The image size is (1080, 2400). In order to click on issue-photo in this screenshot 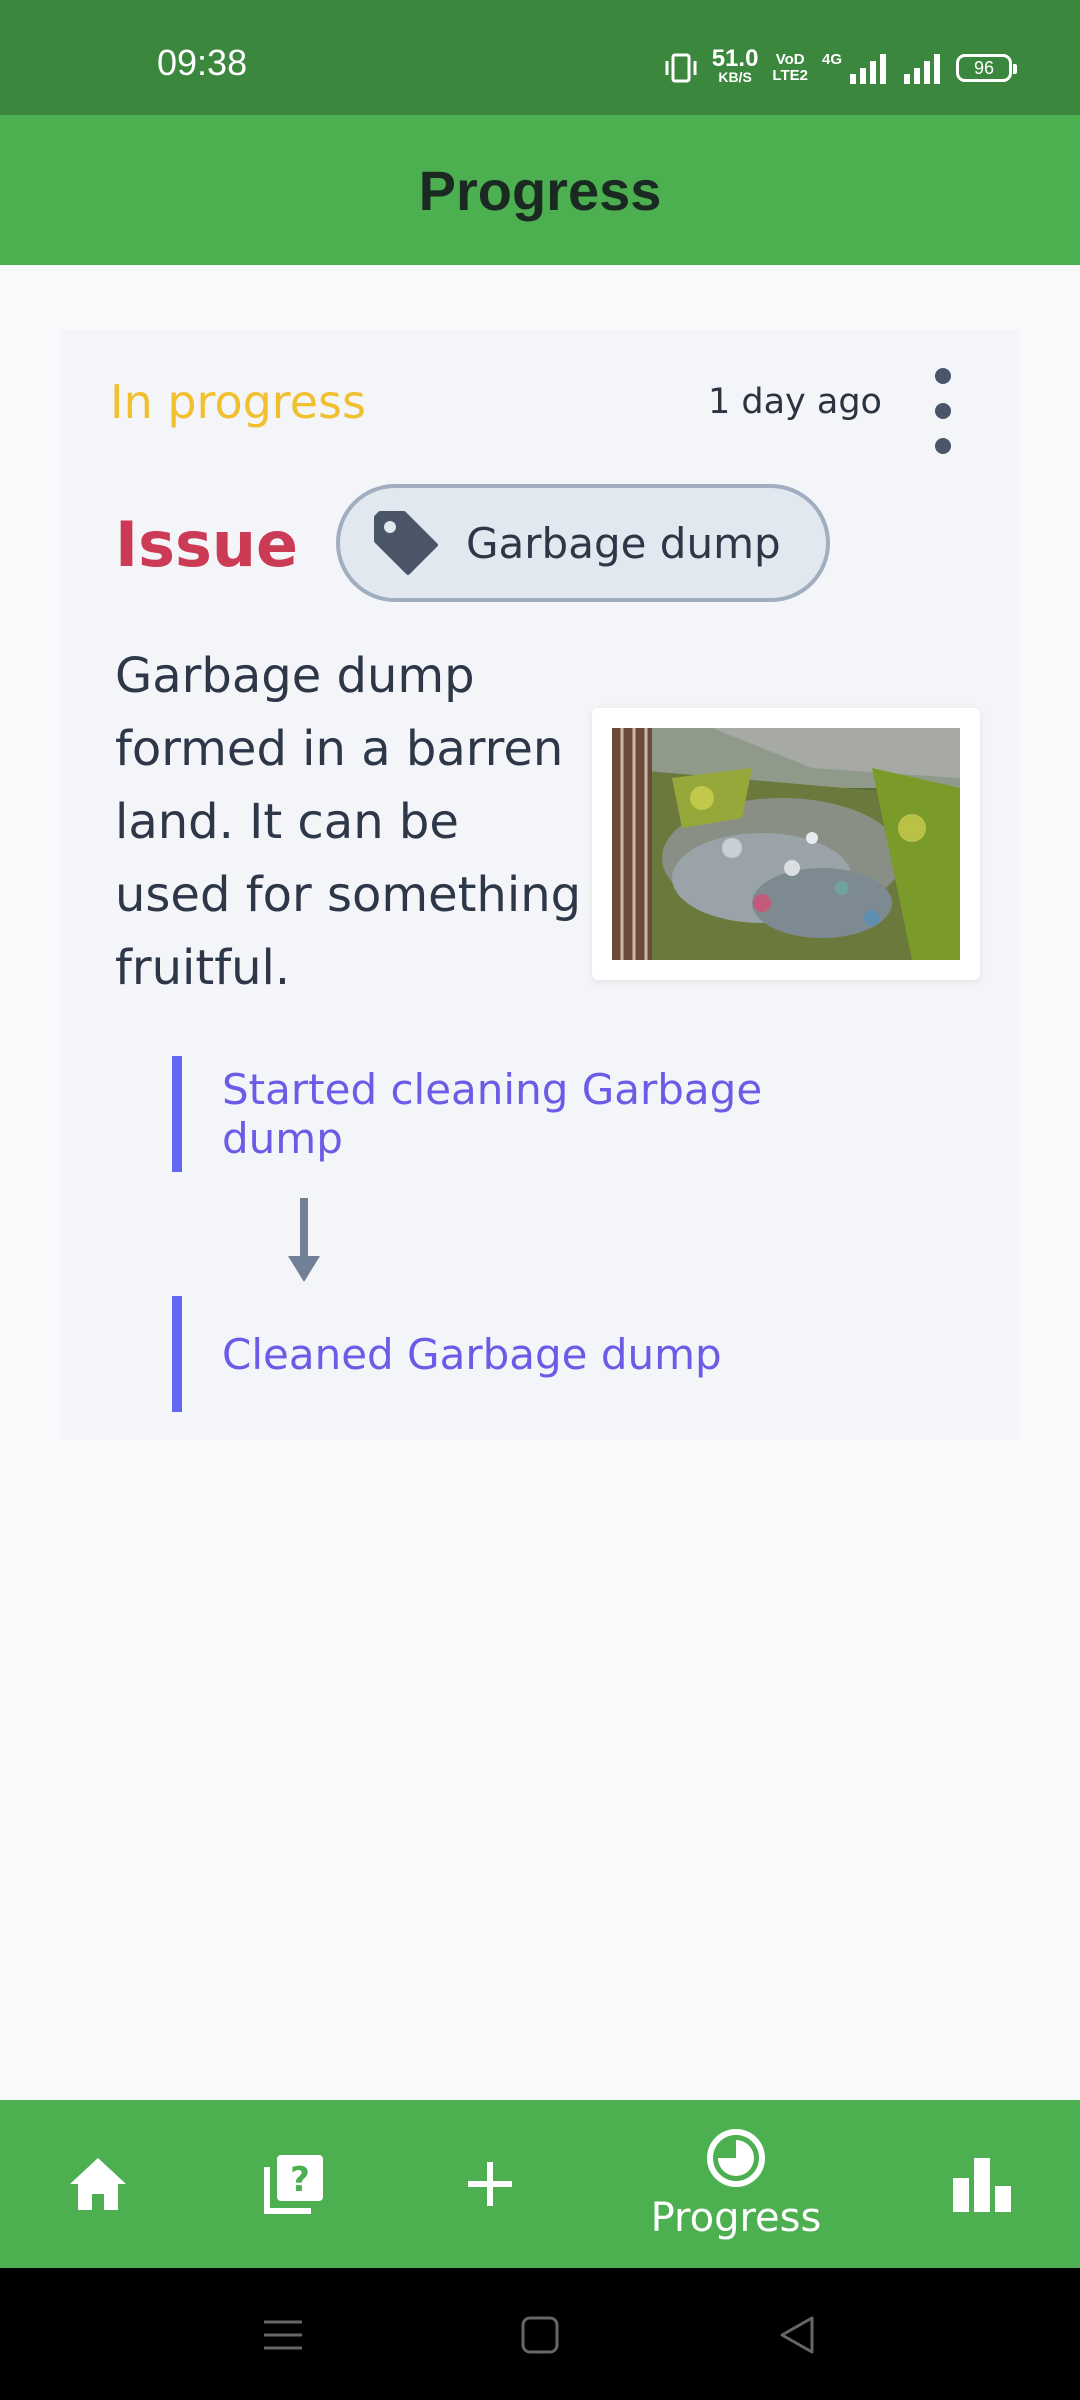, I will do `click(786, 844)`.